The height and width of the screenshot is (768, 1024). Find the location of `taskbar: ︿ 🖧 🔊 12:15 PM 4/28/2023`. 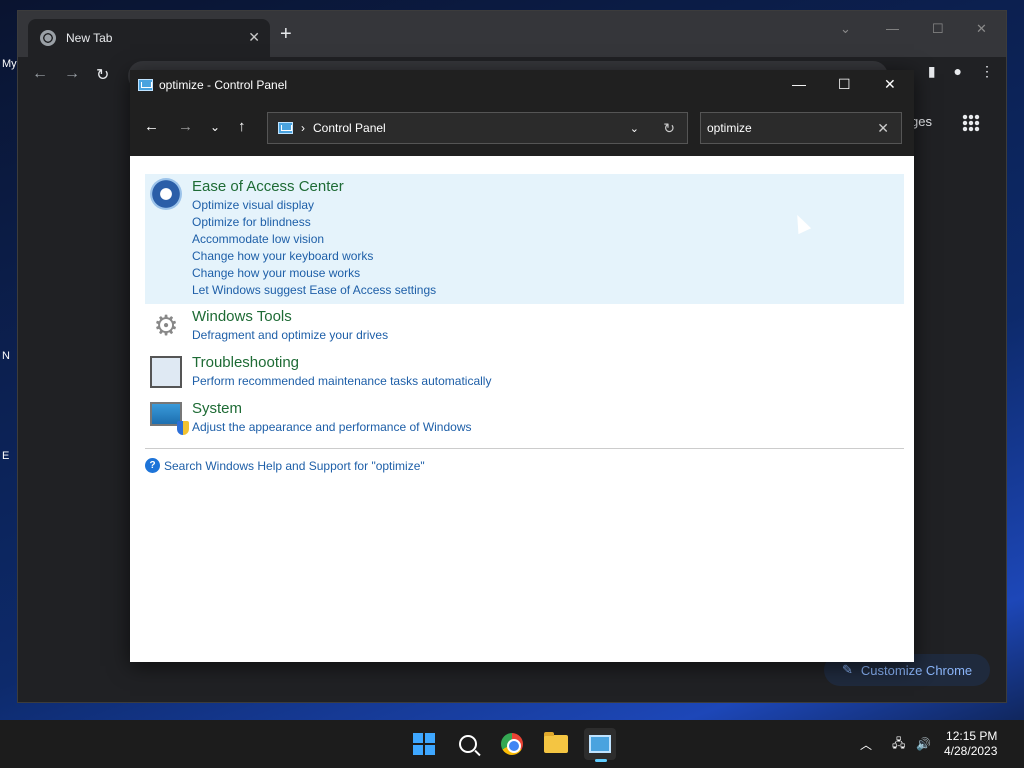

taskbar: ︿ 🖧 🔊 12:15 PM 4/28/2023 is located at coordinates (512, 744).